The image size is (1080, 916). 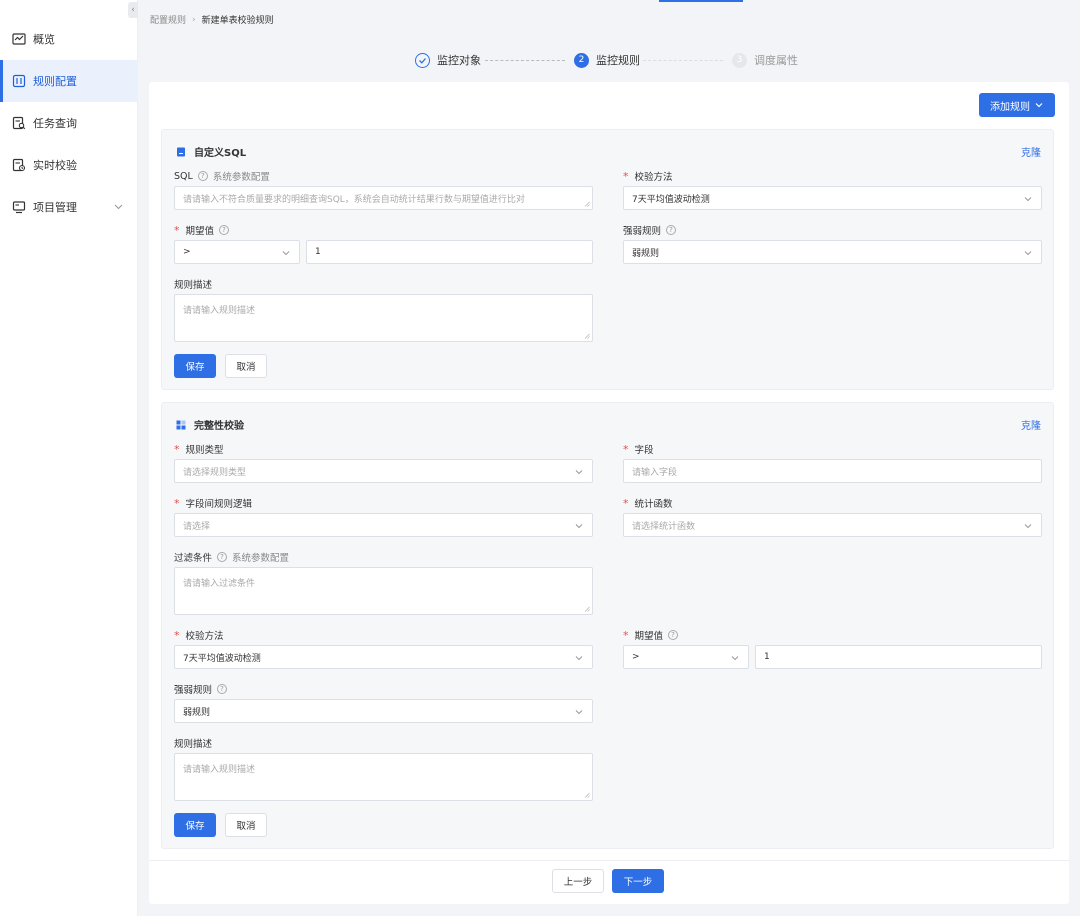 What do you see at coordinates (211, 151) in the screenshot?
I see `card-title: 自定义SQL` at bounding box center [211, 151].